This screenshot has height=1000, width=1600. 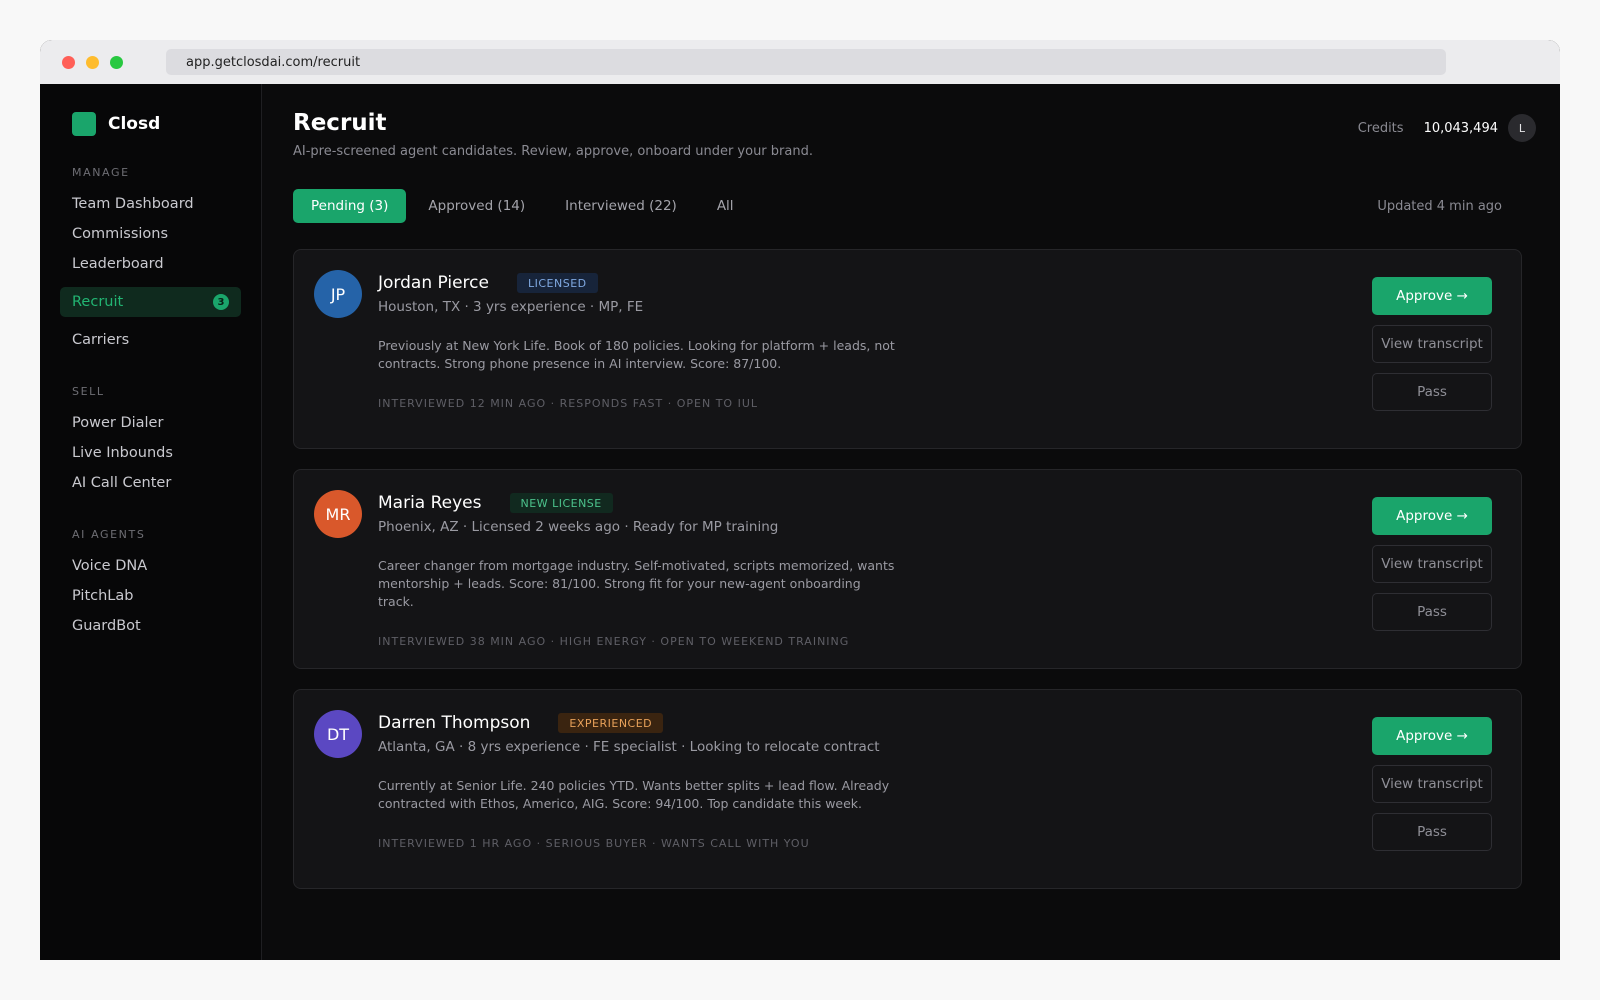 What do you see at coordinates (338, 734) in the screenshot?
I see `candidate-avatar: DT` at bounding box center [338, 734].